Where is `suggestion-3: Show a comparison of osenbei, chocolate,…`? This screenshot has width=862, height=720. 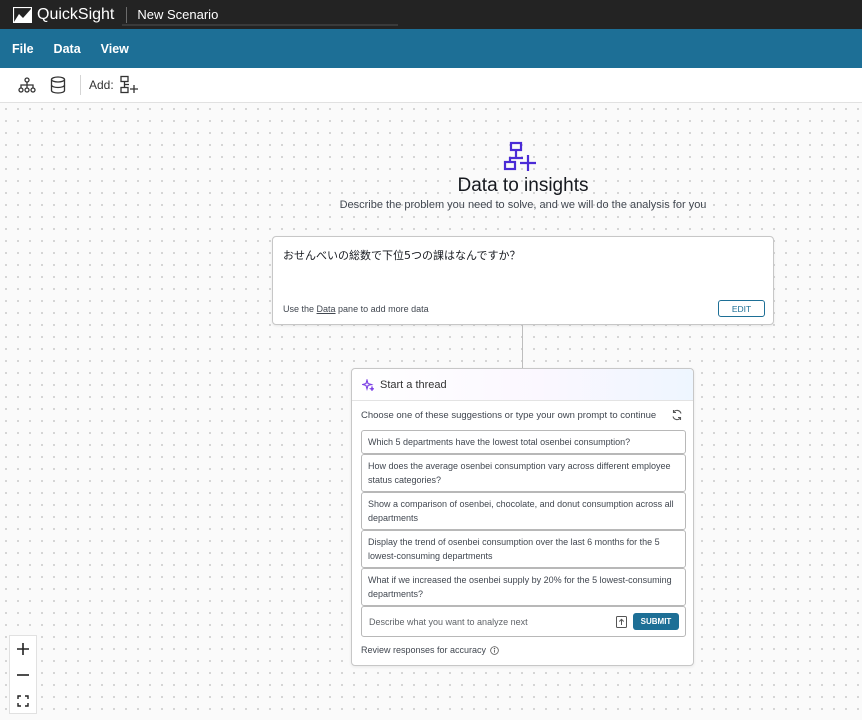 suggestion-3: Show a comparison of osenbei, chocolate,… is located at coordinates (523, 511).